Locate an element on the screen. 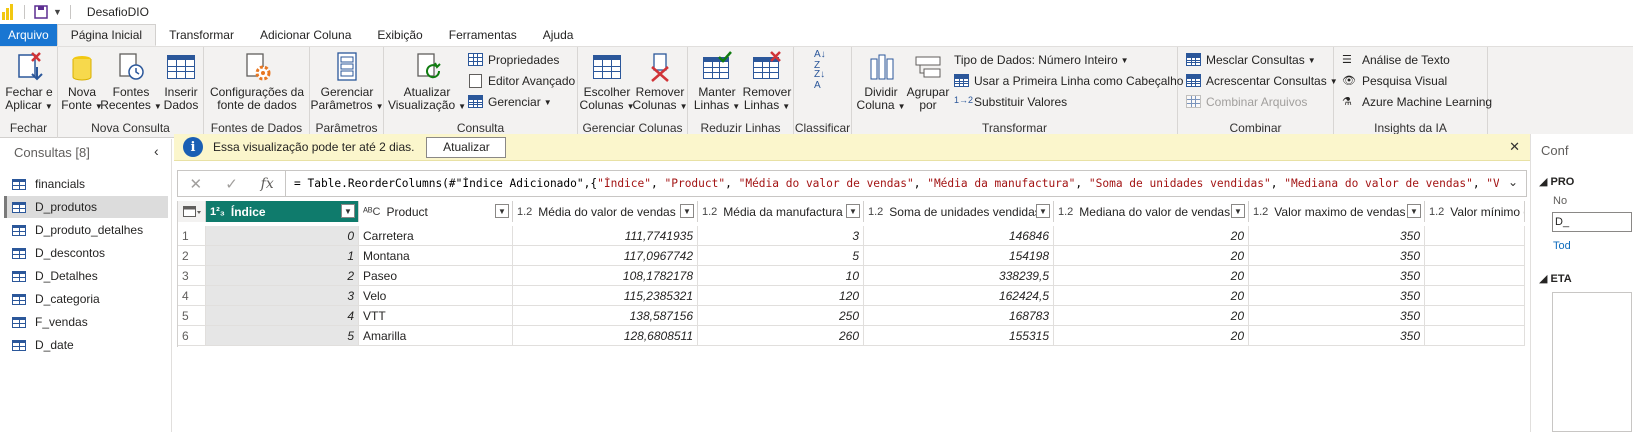 This screenshot has height=432, width=1633. remove-columns-button: Remover Colunas ▼ is located at coordinates (660, 82).